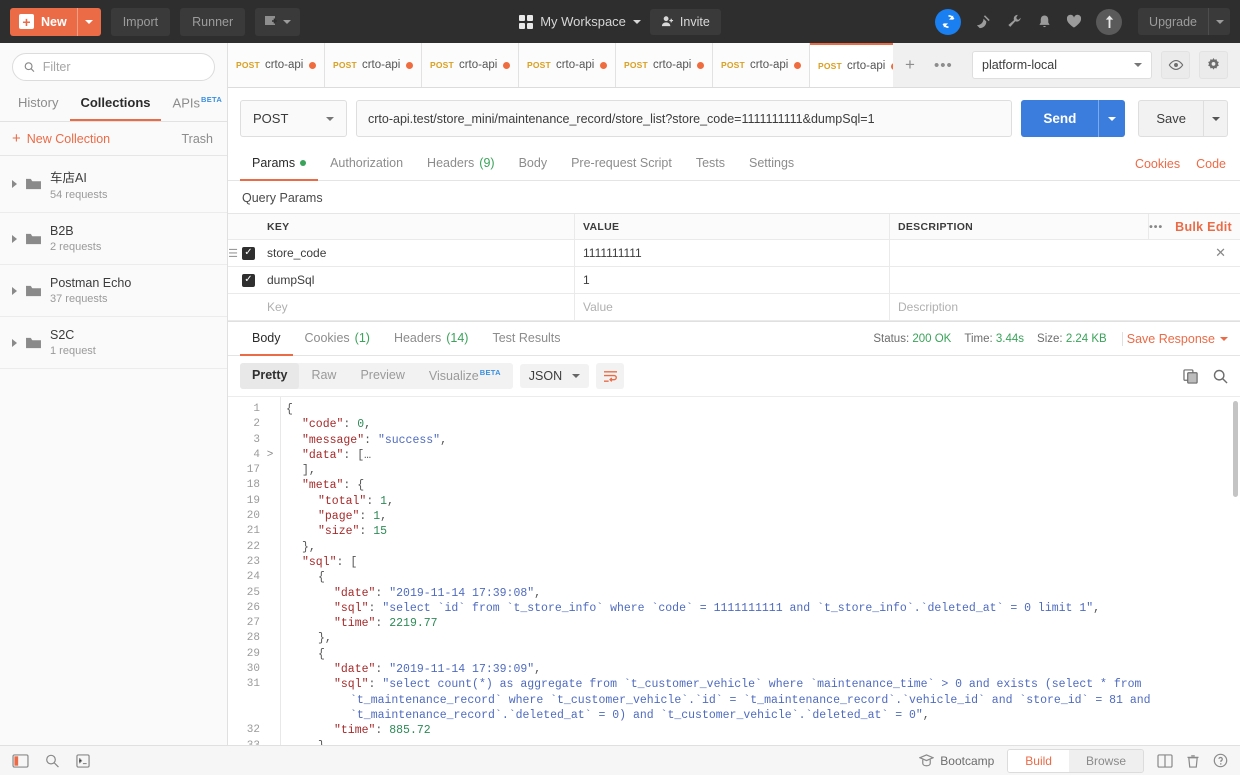 The image size is (1240, 775). What do you see at coordinates (52, 761) in the screenshot?
I see `find-icon` at bounding box center [52, 761].